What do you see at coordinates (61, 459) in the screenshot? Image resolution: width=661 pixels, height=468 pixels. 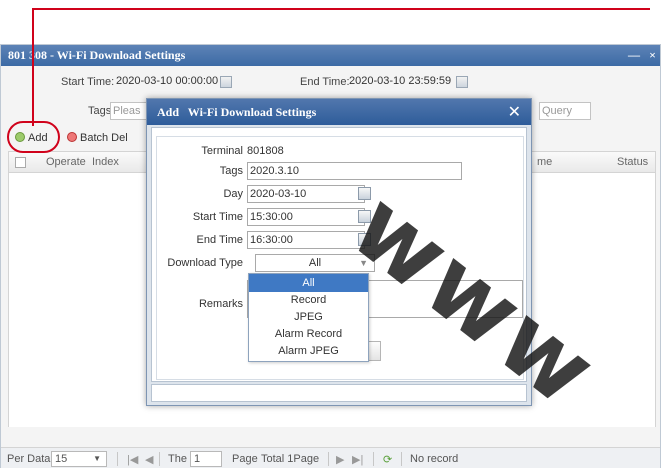 I see `per-data-value: 15` at bounding box center [61, 459].